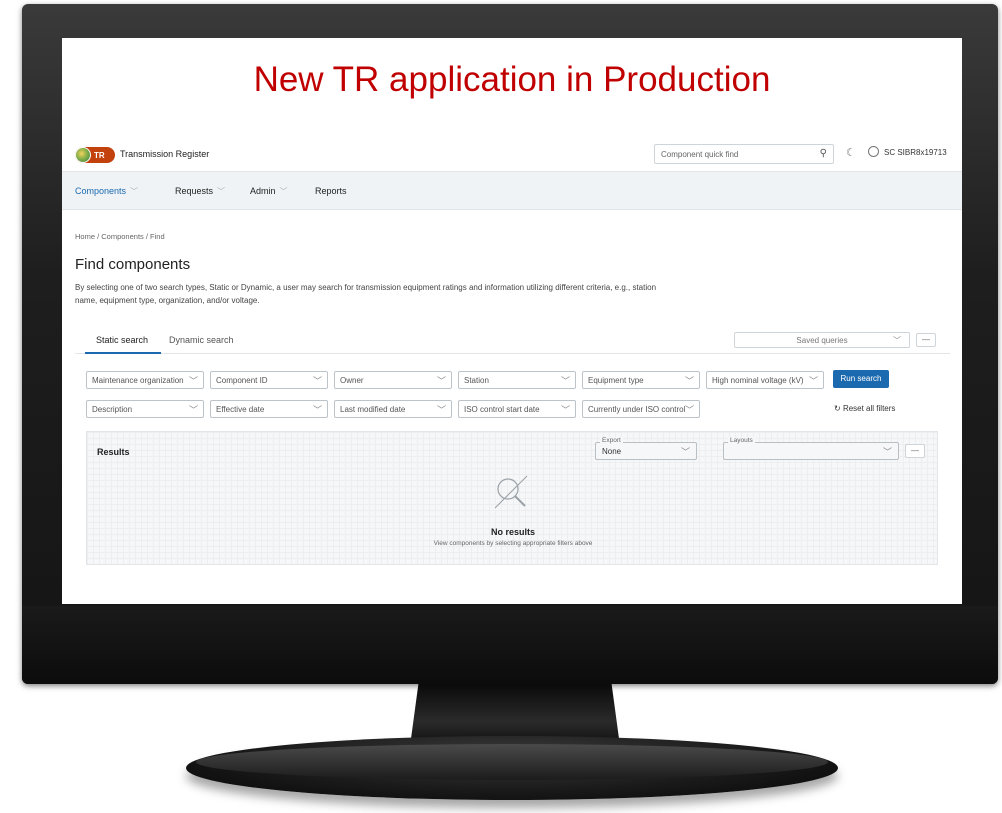  I want to click on filter-owner: Owner ﹀, so click(393, 380).